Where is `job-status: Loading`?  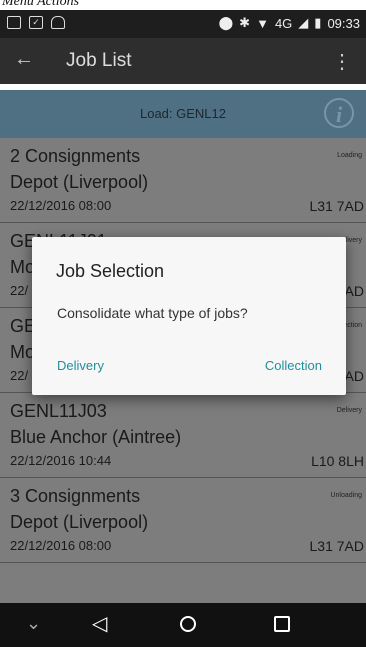
job-status: Loading is located at coordinates (349, 155).